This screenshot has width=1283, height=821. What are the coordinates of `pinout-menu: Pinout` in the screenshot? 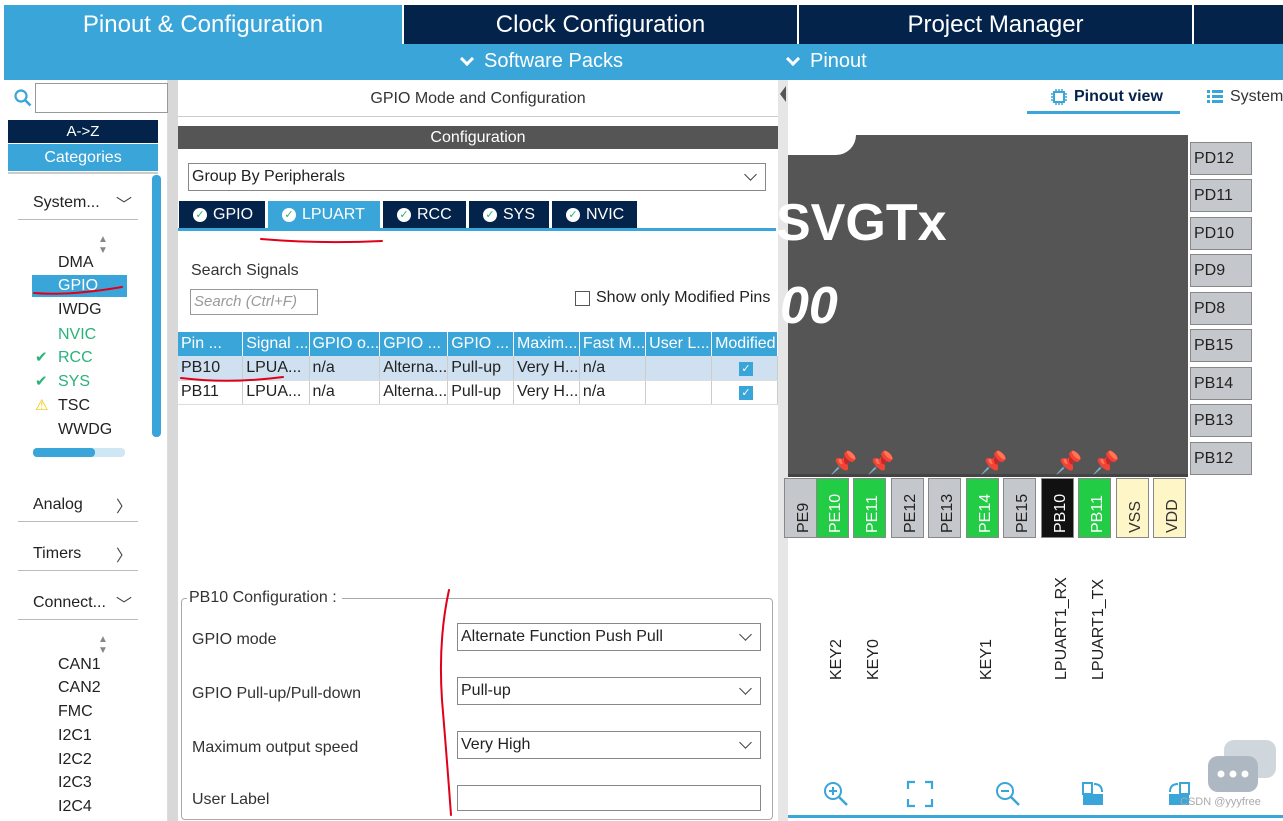 It's located at (826, 61).